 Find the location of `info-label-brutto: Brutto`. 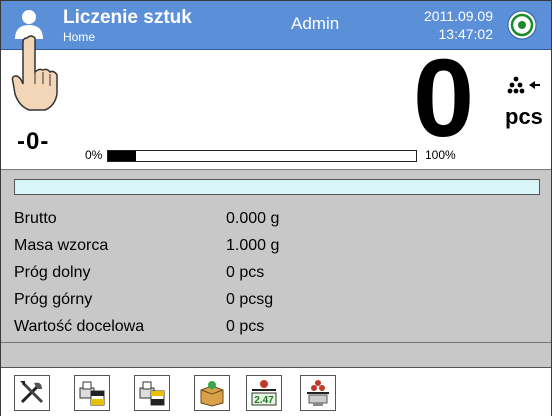

info-label-brutto: Brutto is located at coordinates (35, 218).